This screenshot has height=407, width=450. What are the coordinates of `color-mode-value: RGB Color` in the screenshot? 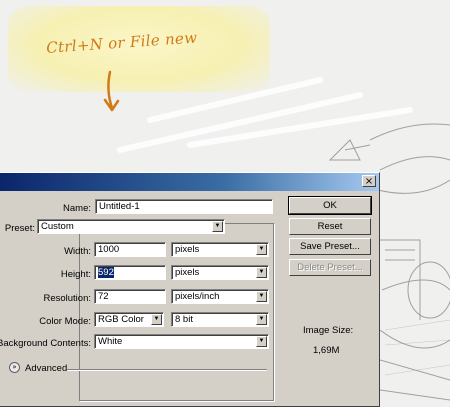 It's located at (121, 319).